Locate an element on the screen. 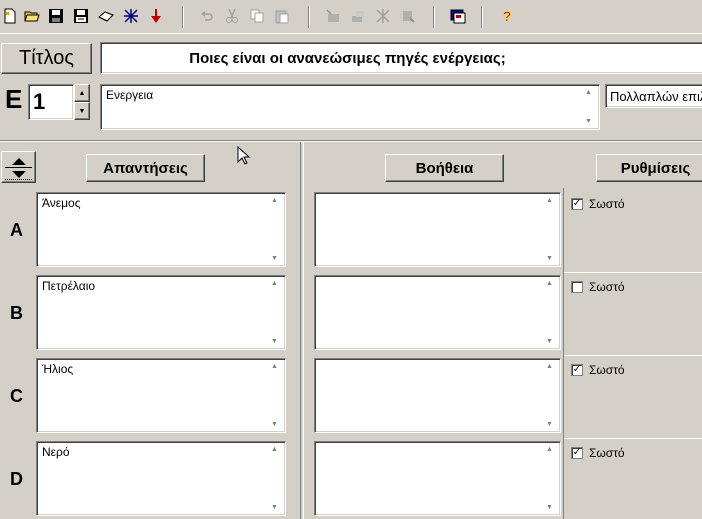 This screenshot has width=702, height=519. copy-icon is located at coordinates (257, 16).